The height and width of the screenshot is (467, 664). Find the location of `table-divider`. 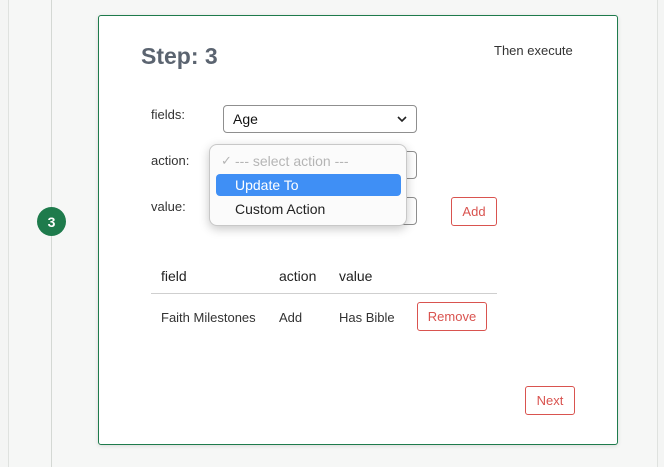

table-divider is located at coordinates (324, 293).